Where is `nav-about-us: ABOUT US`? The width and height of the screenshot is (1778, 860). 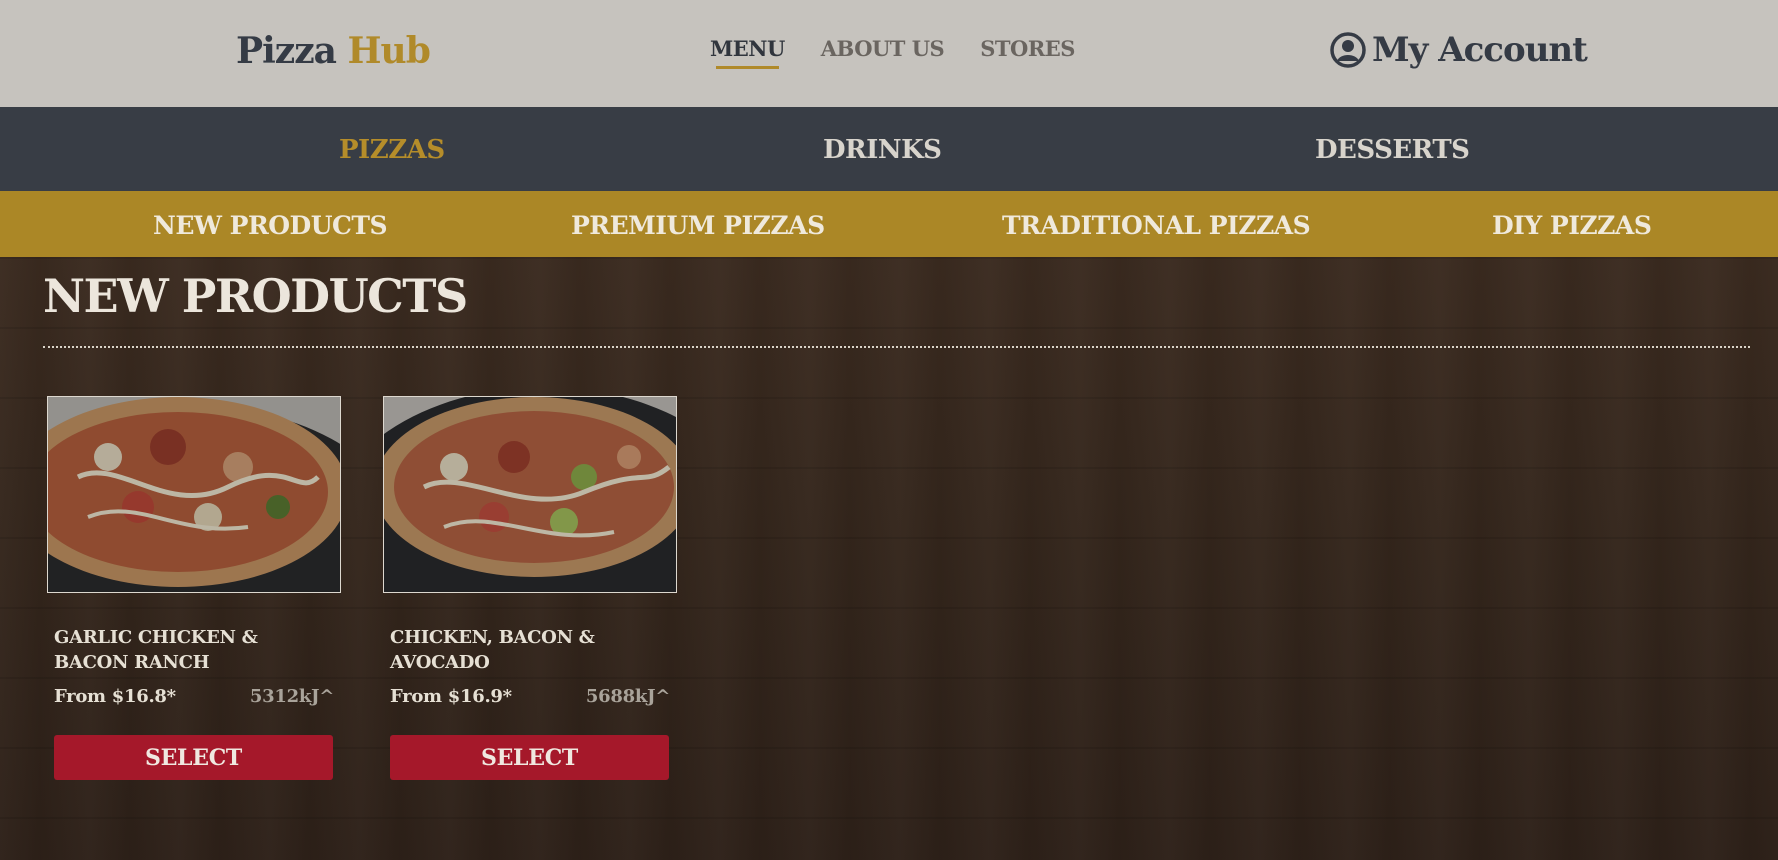 nav-about-us: ABOUT US is located at coordinates (883, 48).